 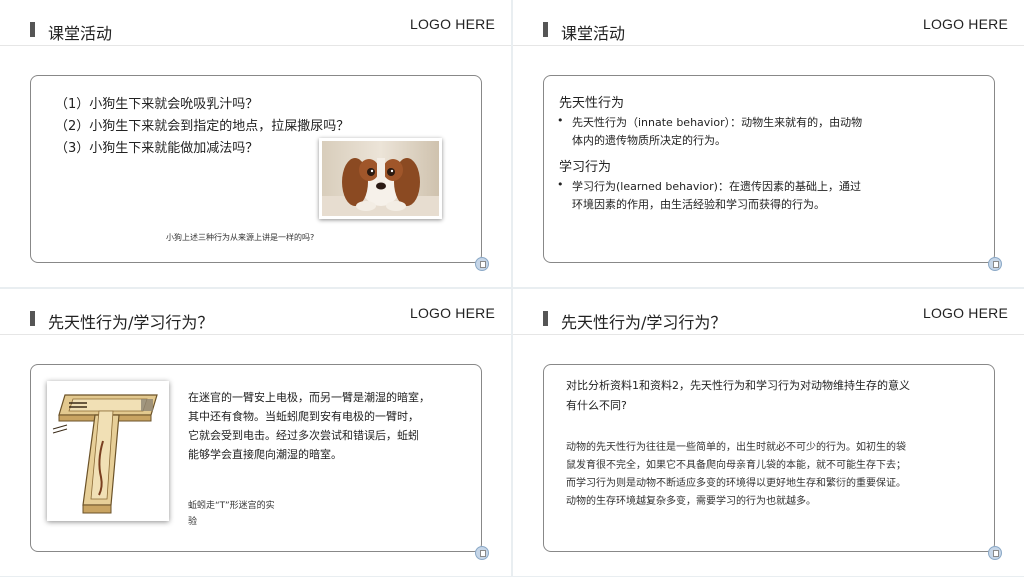 I want to click on learned-heading: 学习行为, so click(x=585, y=167).